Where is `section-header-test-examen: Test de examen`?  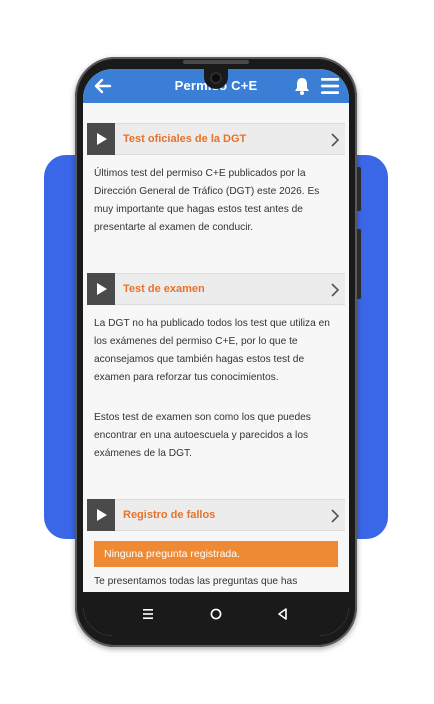
section-header-test-examen: Test de examen is located at coordinates (216, 289).